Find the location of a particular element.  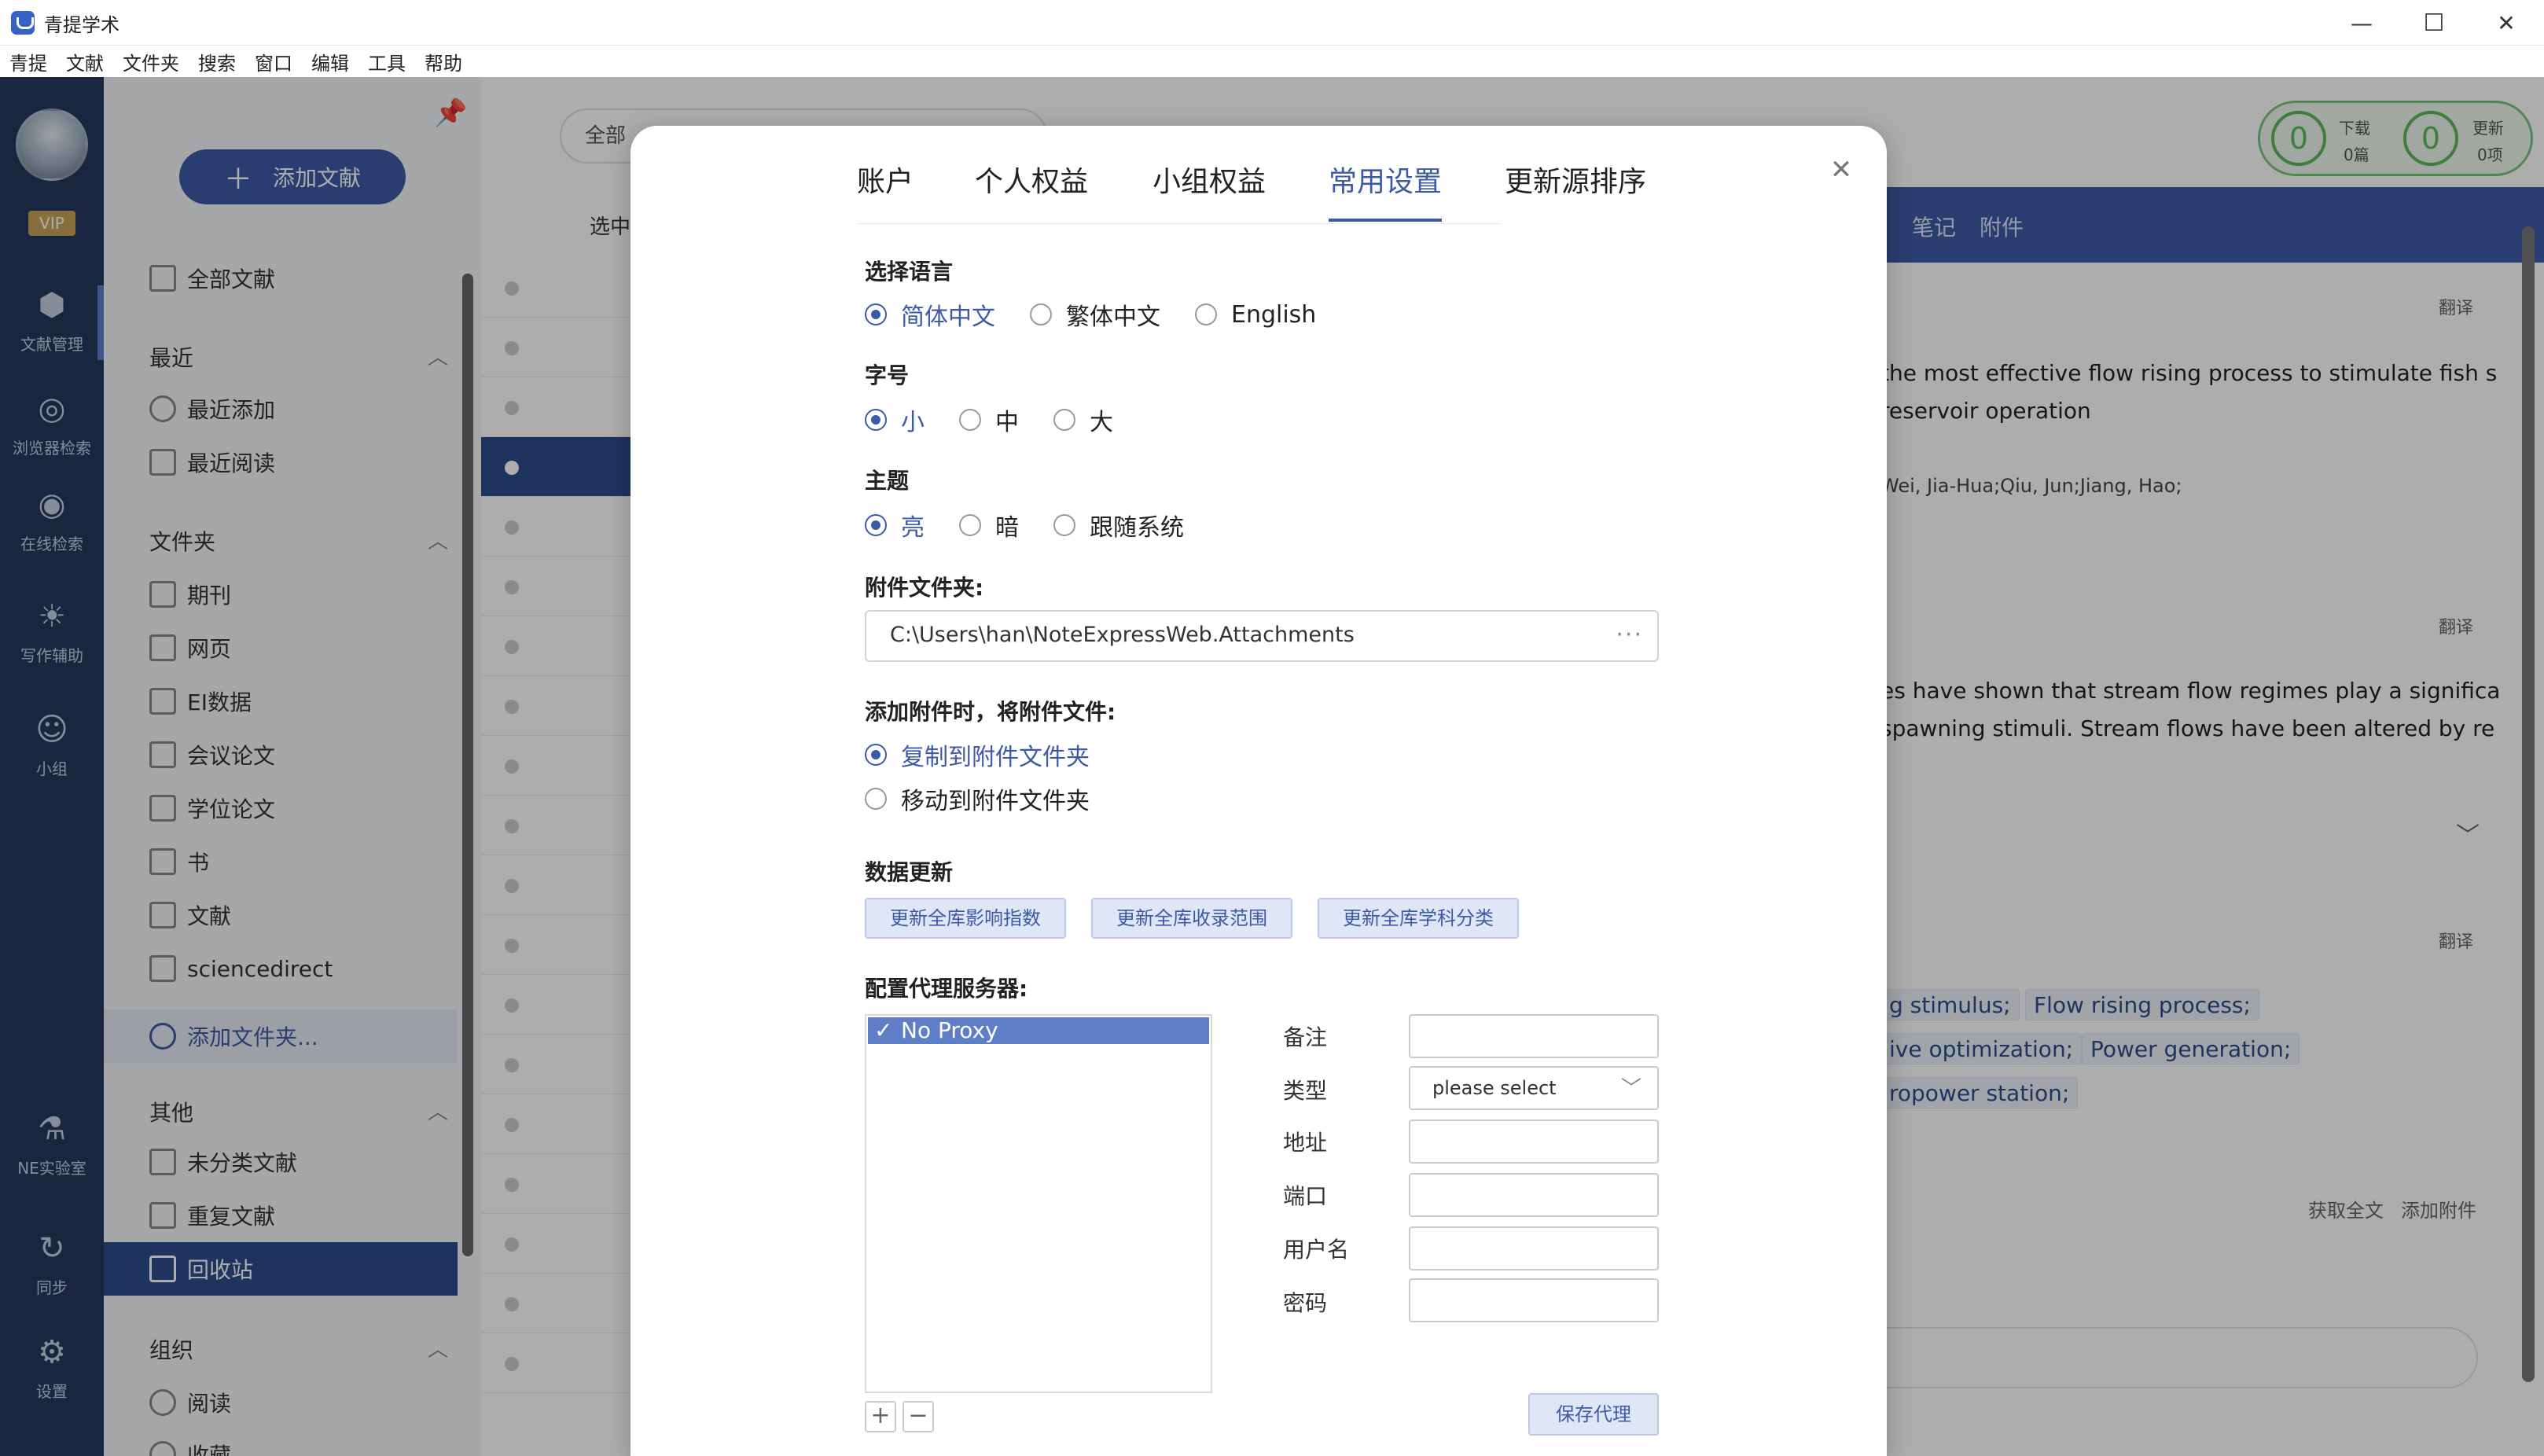

tab-group-benefits: 小组权益 is located at coordinates (1209, 182).